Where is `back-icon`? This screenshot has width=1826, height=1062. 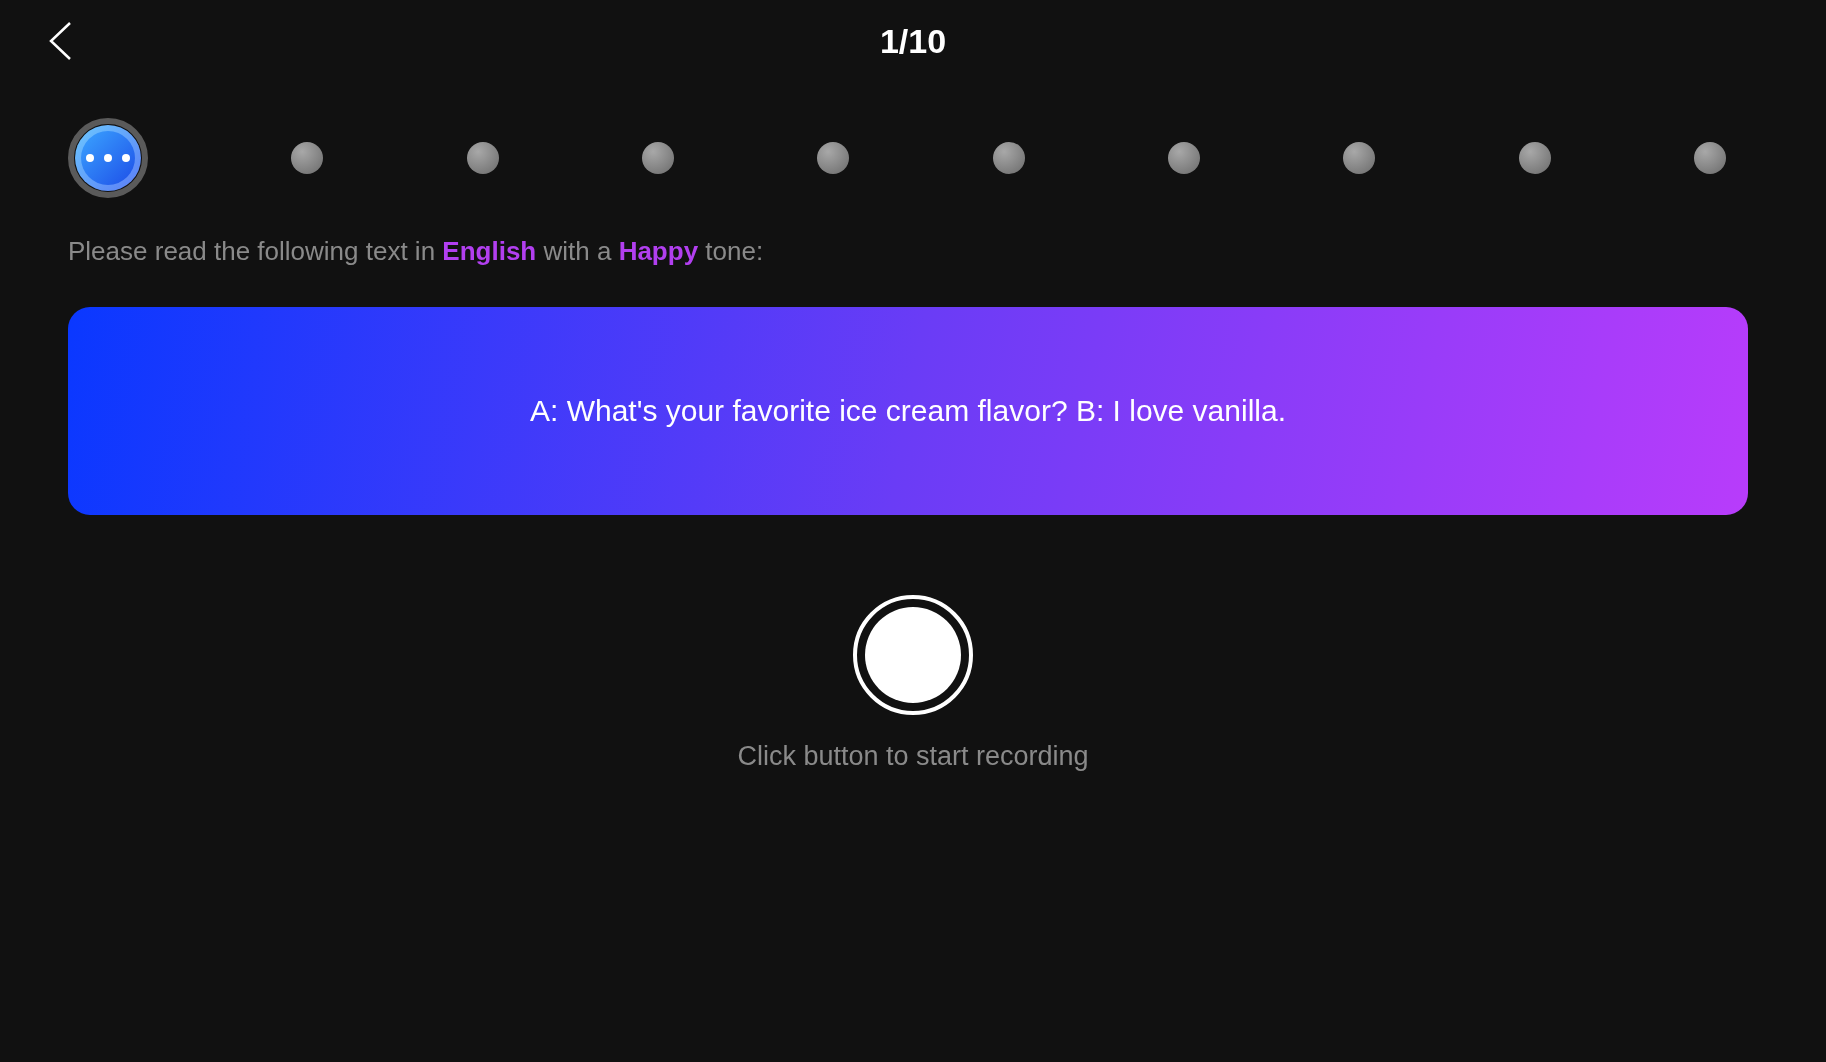
back-icon is located at coordinates (60, 41).